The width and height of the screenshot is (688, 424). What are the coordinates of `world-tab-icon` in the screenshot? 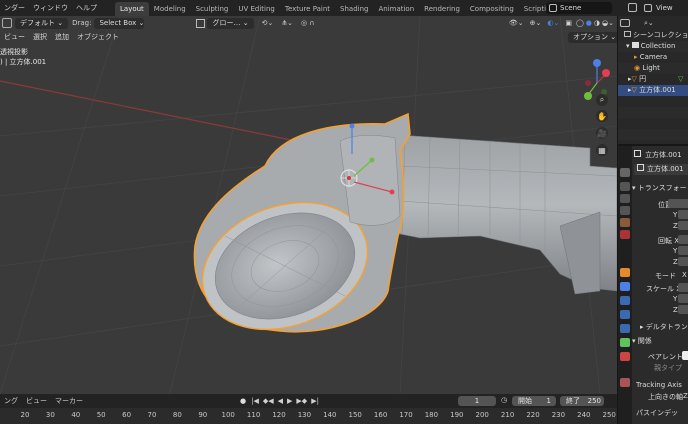 It's located at (625, 234).